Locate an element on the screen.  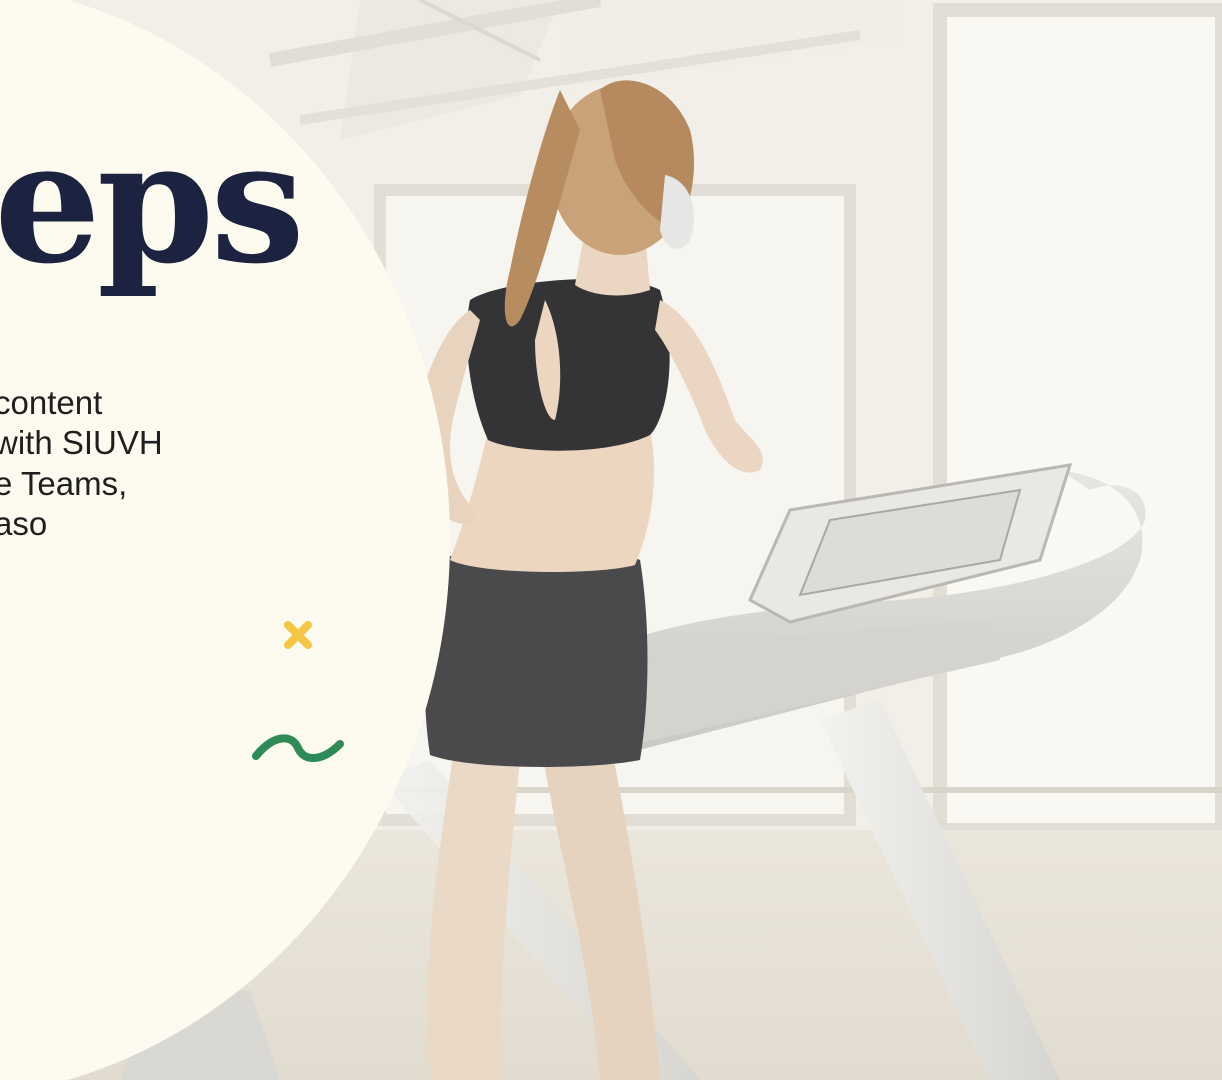
body-line: aso is located at coordinates (24, 523).